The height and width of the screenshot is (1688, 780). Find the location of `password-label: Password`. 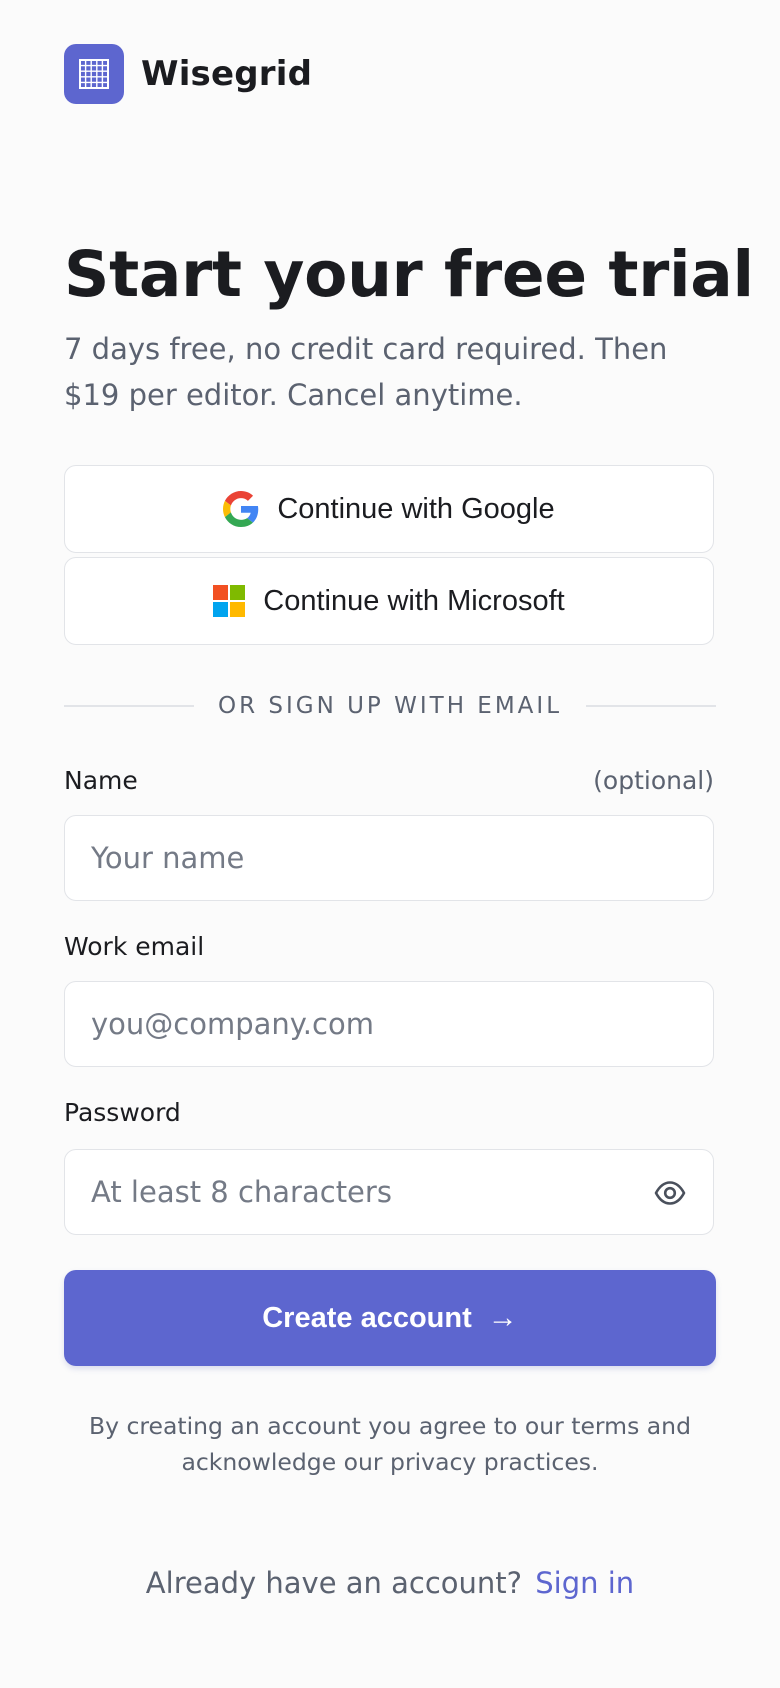

password-label: Password is located at coordinates (122, 1112).